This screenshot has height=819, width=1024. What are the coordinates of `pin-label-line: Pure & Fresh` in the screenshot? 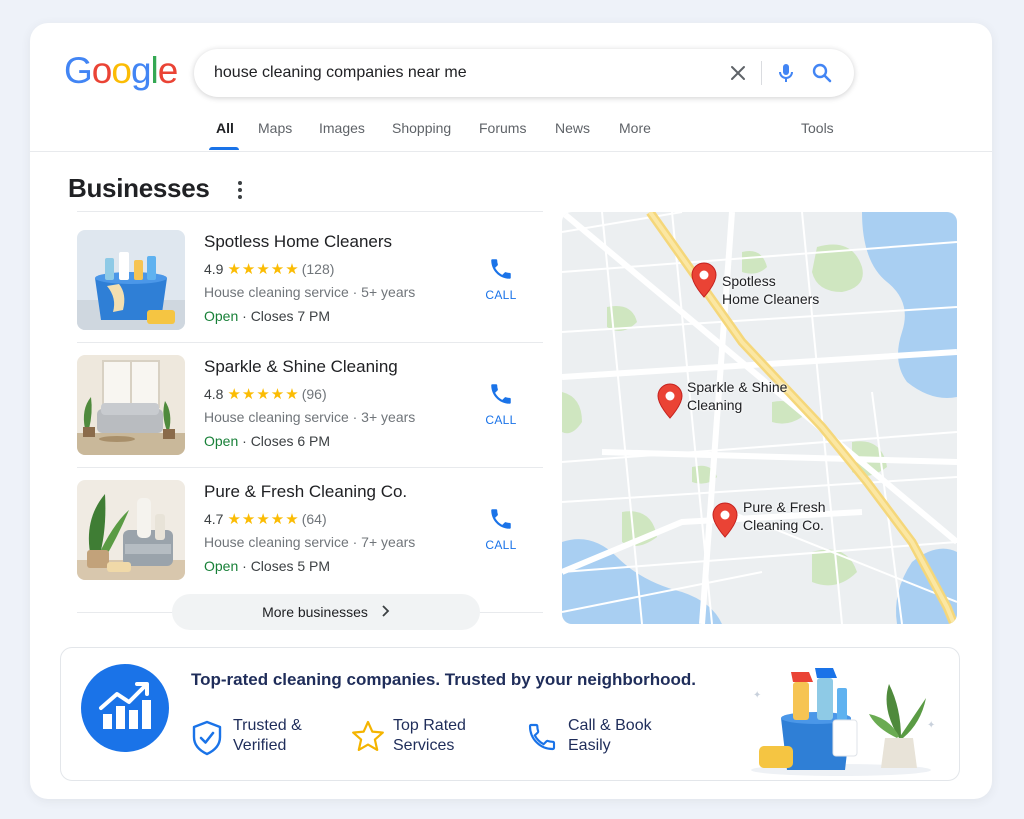 It's located at (784, 507).